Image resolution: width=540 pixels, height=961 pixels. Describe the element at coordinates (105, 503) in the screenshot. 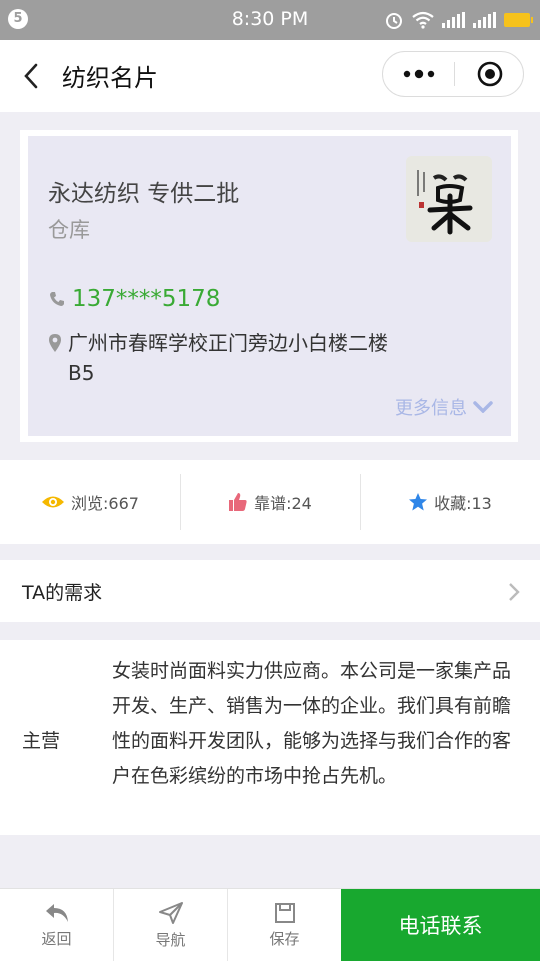

I see `views-label: 浏览:667` at that location.